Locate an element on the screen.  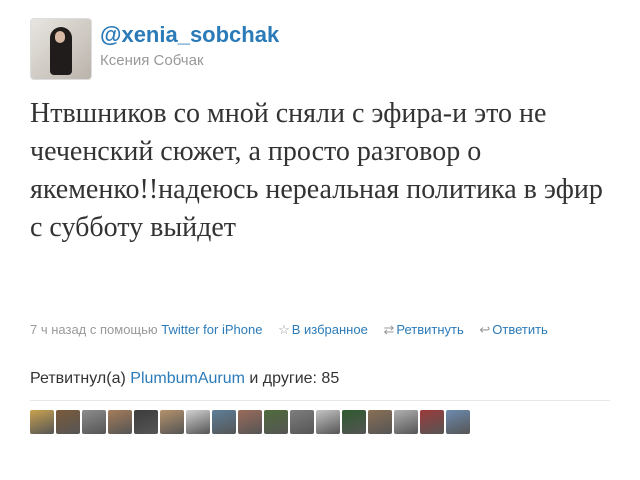
reply-icon: ↩ is located at coordinates (485, 329).